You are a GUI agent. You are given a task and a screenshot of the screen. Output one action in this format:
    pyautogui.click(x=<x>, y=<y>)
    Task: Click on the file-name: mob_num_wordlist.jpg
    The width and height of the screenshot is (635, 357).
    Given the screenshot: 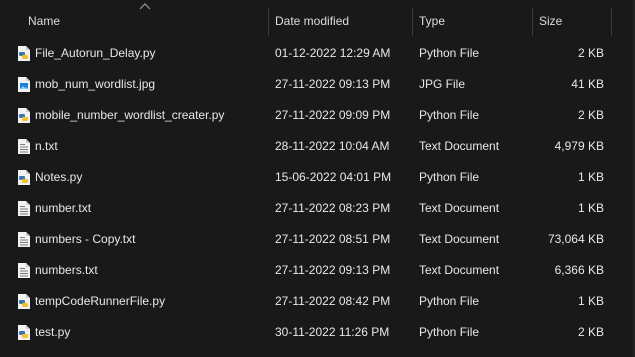 What is the action you would take?
    pyautogui.click(x=95, y=84)
    